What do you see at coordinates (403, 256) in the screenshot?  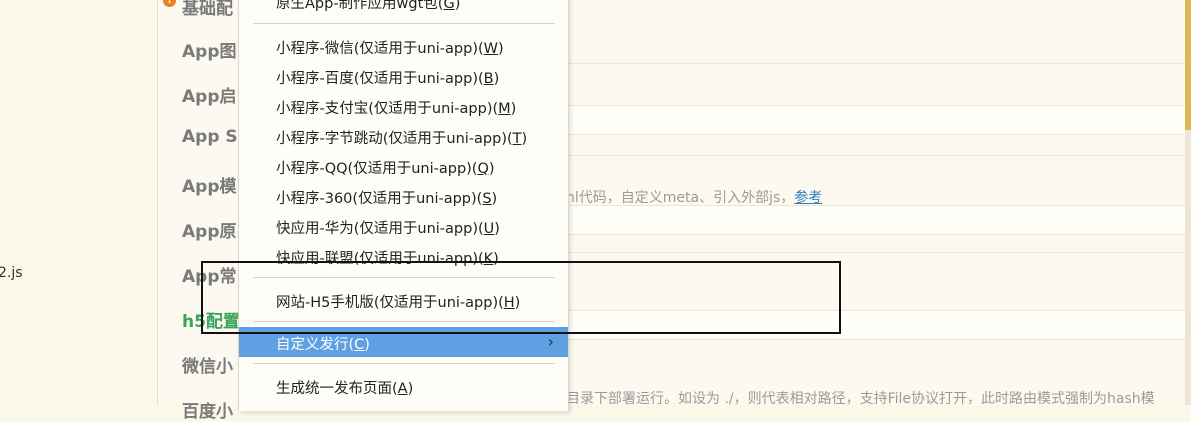 I see `menu-item-quickapp-union: 快应用-联盟(仅适用于uni-app)(K)` at bounding box center [403, 256].